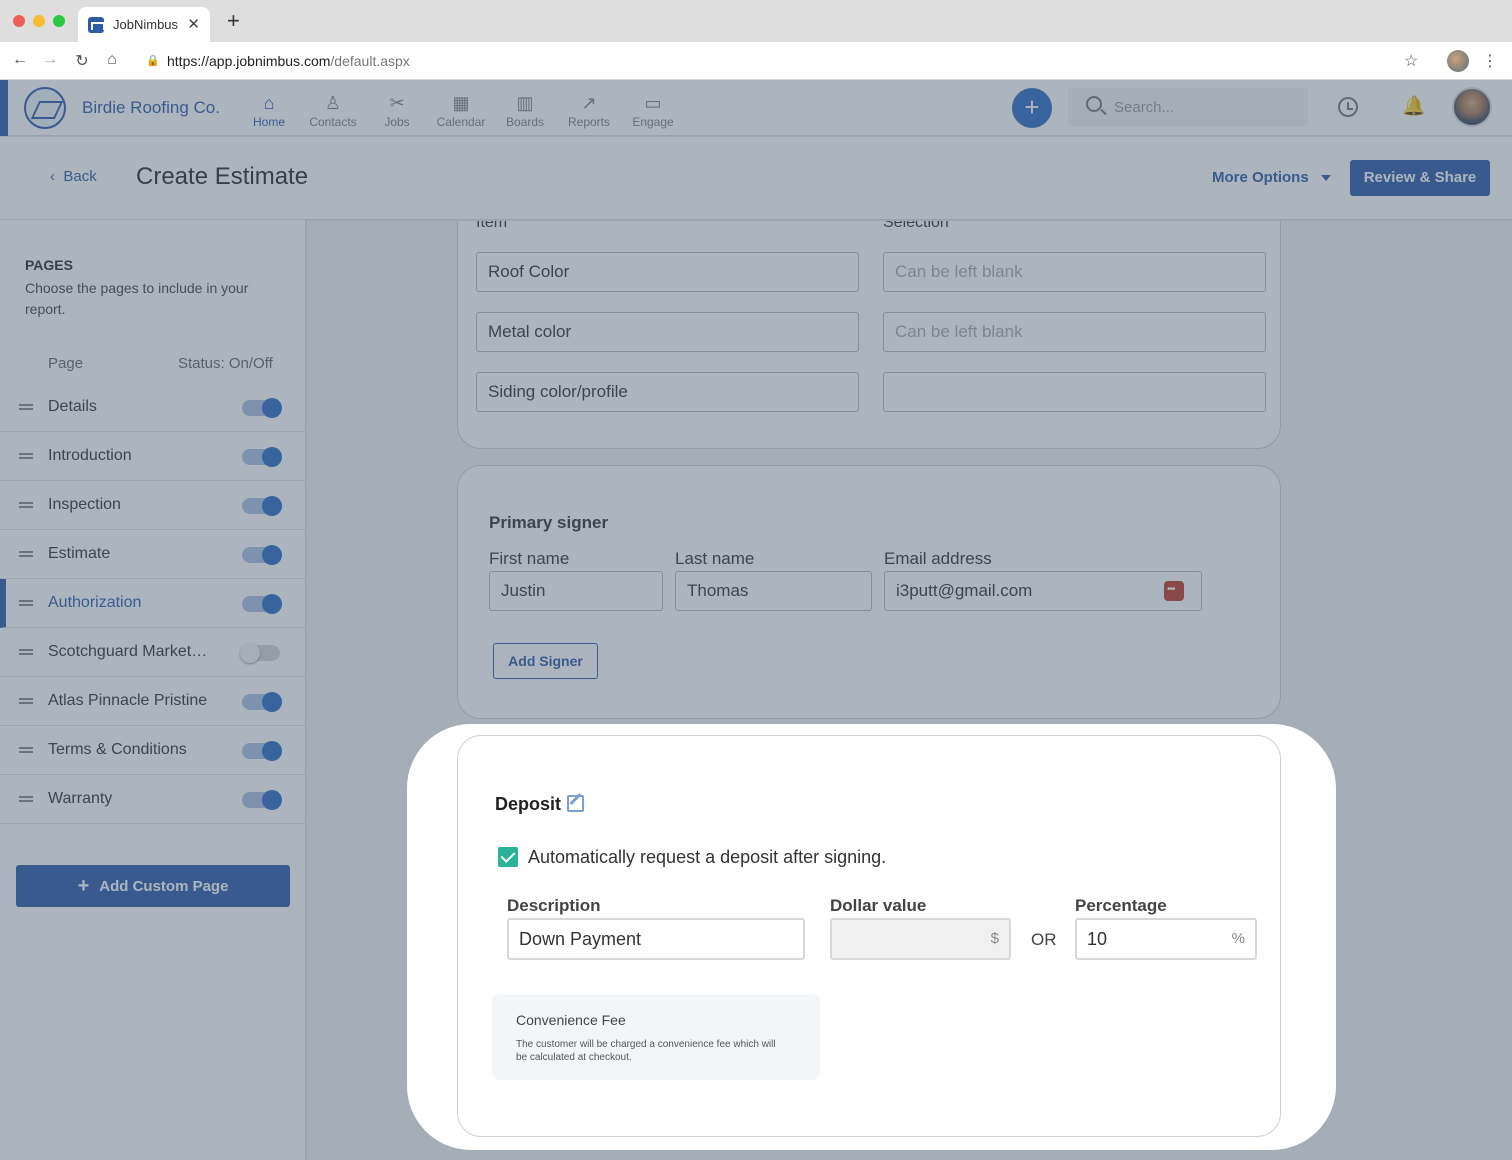  I want to click on percentage-label: Percentage, so click(1121, 905).